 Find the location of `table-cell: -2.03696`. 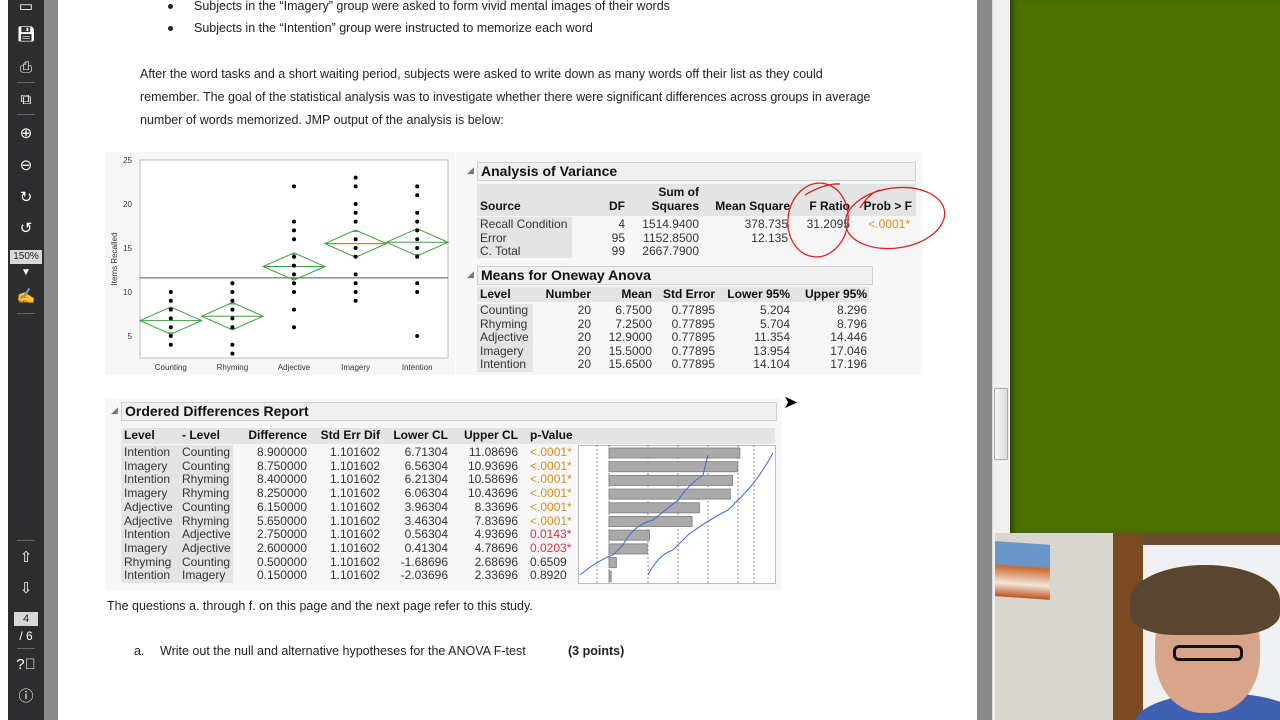

table-cell: -2.03696 is located at coordinates (424, 575).